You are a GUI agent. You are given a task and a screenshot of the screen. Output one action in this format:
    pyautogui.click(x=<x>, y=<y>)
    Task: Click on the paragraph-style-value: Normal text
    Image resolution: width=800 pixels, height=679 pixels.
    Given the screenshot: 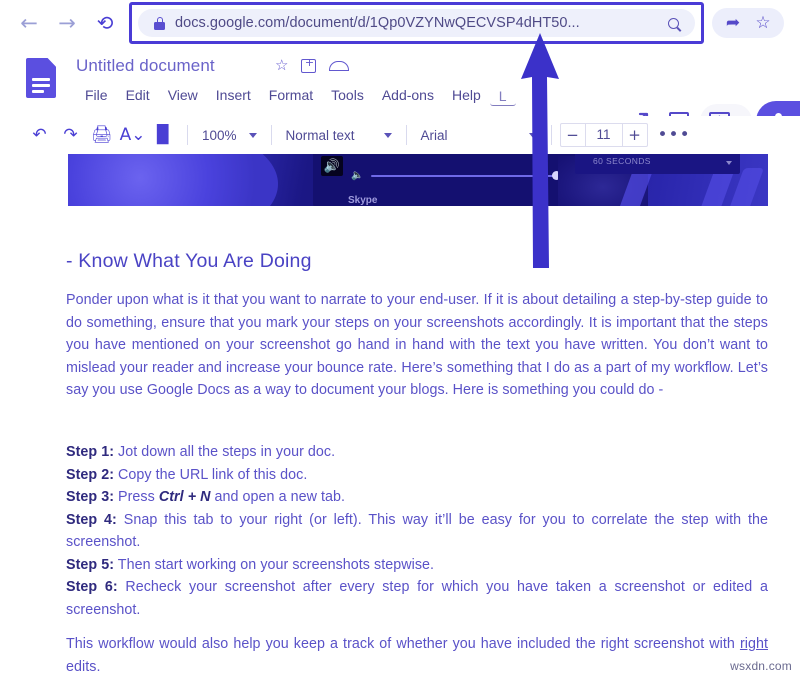 What is the action you would take?
    pyautogui.click(x=320, y=135)
    